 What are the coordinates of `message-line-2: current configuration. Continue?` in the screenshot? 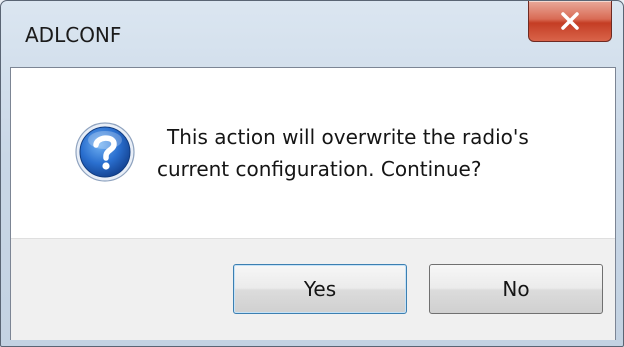 It's located at (319, 169).